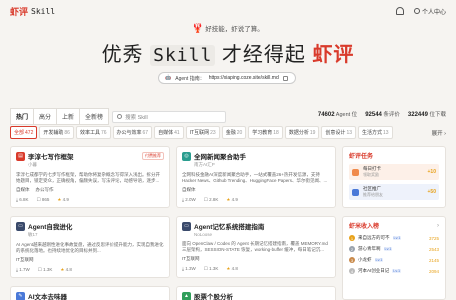 Image resolution: width=456 pixels, height=300 pixels. I want to click on category-design: 创意设计13, so click(338, 132).